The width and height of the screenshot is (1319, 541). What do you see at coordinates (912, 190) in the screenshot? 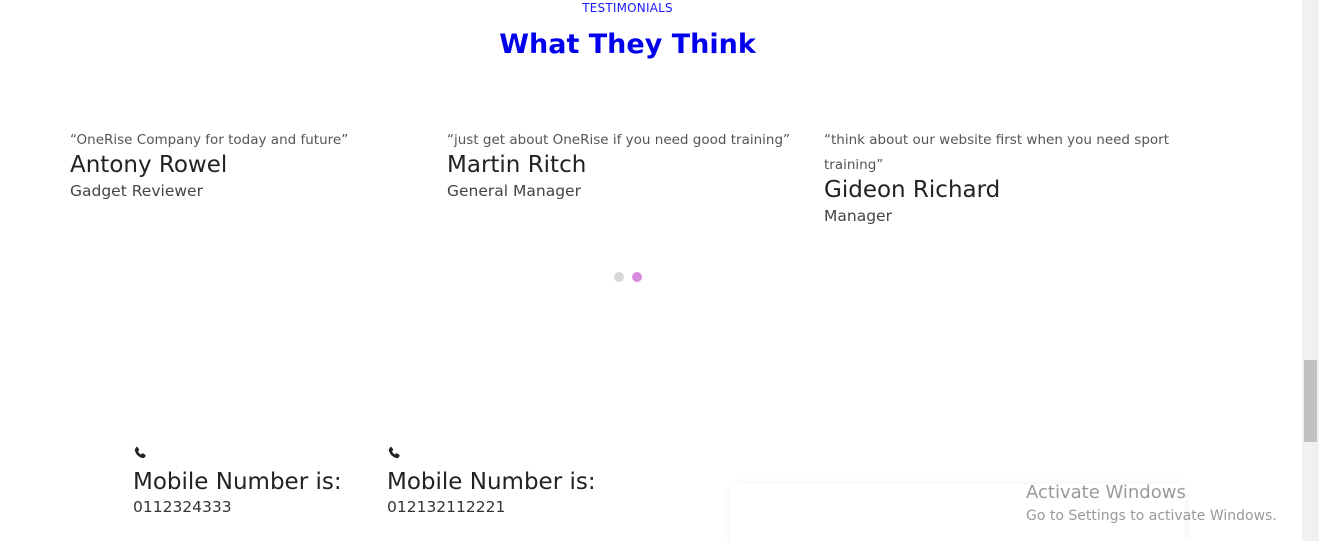
I see `testimonial-name: Gideon Richard` at bounding box center [912, 190].